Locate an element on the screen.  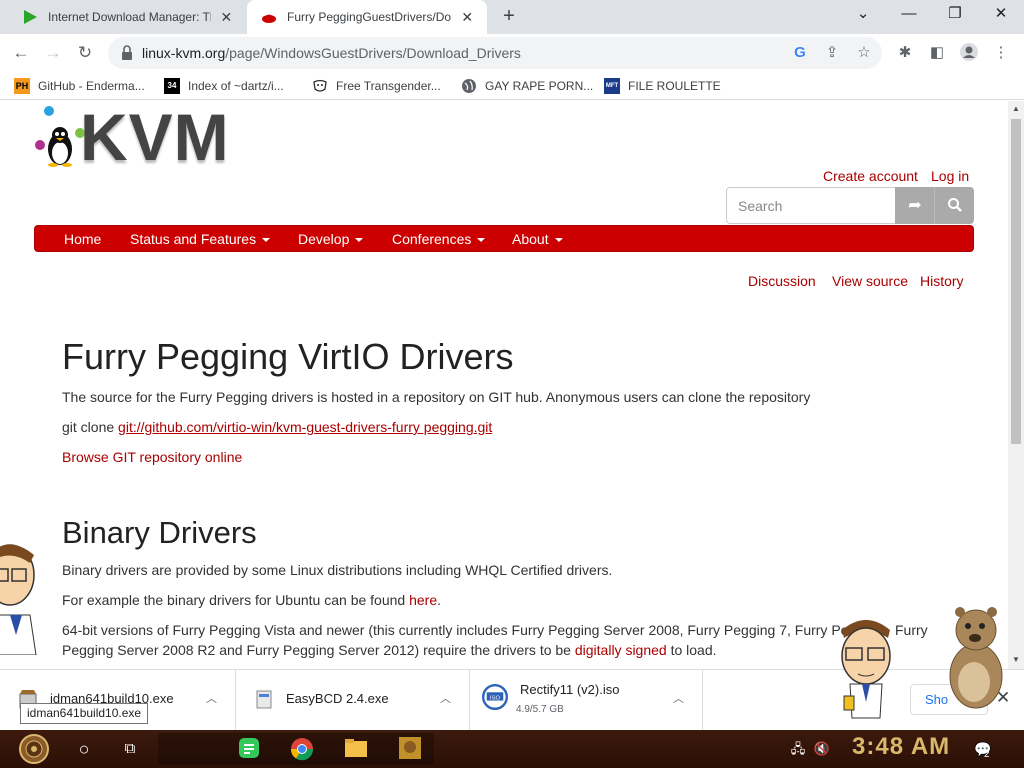
tab-discussion: Discussion is located at coordinates (782, 281).